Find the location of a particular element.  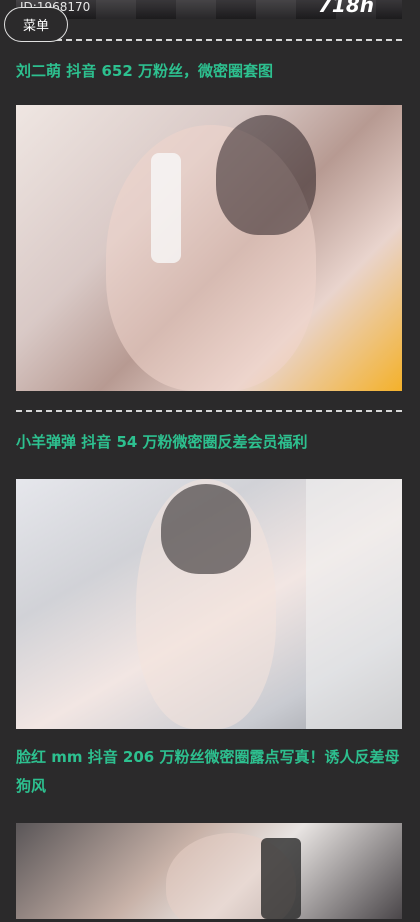

menu-button: 菜单 is located at coordinates (36, 24).